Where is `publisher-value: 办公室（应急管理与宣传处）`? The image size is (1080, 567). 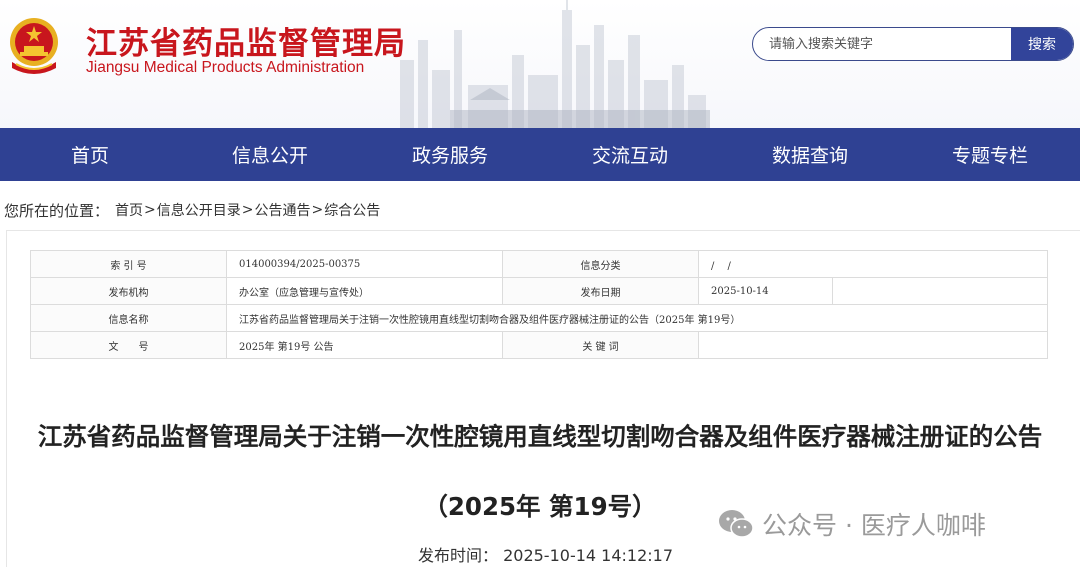 publisher-value: 办公室（应急管理与宣传处） is located at coordinates (364, 291).